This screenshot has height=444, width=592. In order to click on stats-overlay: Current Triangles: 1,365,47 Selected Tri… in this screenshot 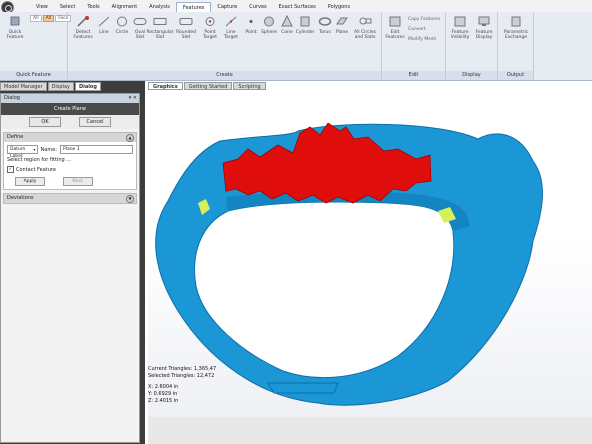, I will do `click(182, 385)`.